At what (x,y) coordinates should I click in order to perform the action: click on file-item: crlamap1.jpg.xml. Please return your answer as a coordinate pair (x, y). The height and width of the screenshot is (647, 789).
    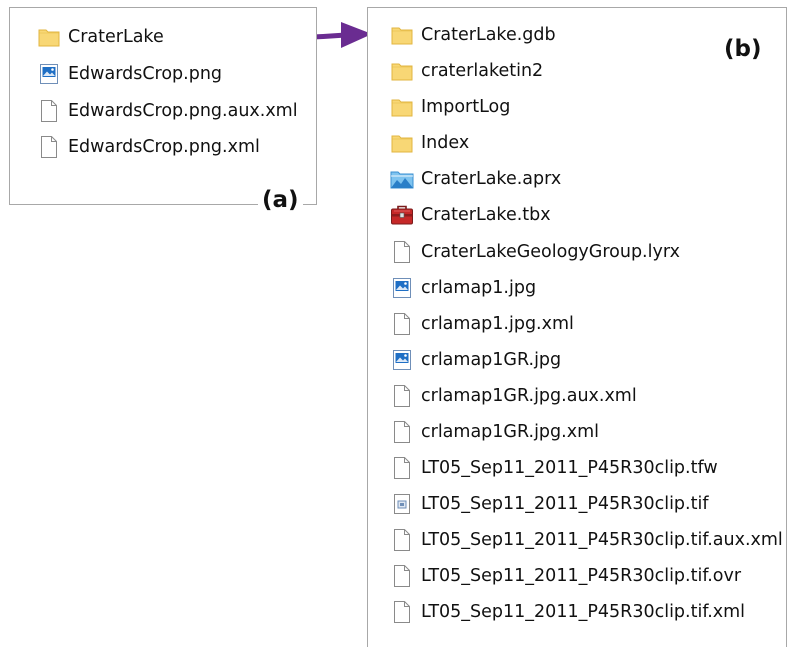
    Looking at the image, I should click on (482, 324).